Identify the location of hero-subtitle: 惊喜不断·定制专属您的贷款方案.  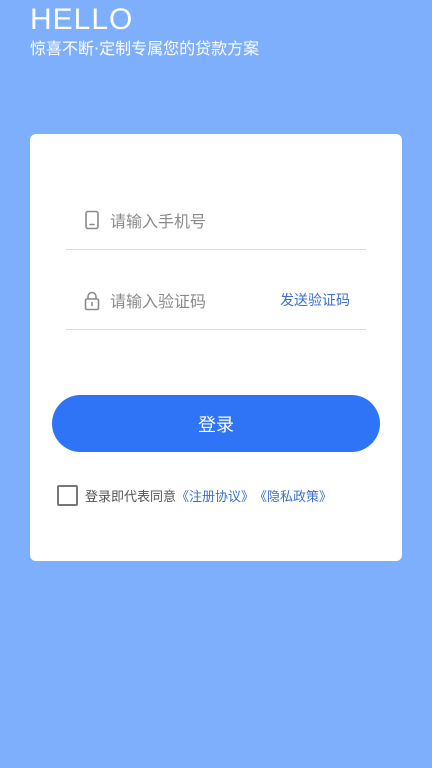
(145, 48).